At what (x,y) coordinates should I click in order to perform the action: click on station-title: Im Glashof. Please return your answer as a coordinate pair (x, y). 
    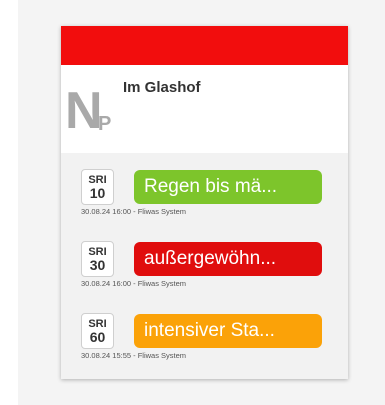
    Looking at the image, I should click on (162, 87).